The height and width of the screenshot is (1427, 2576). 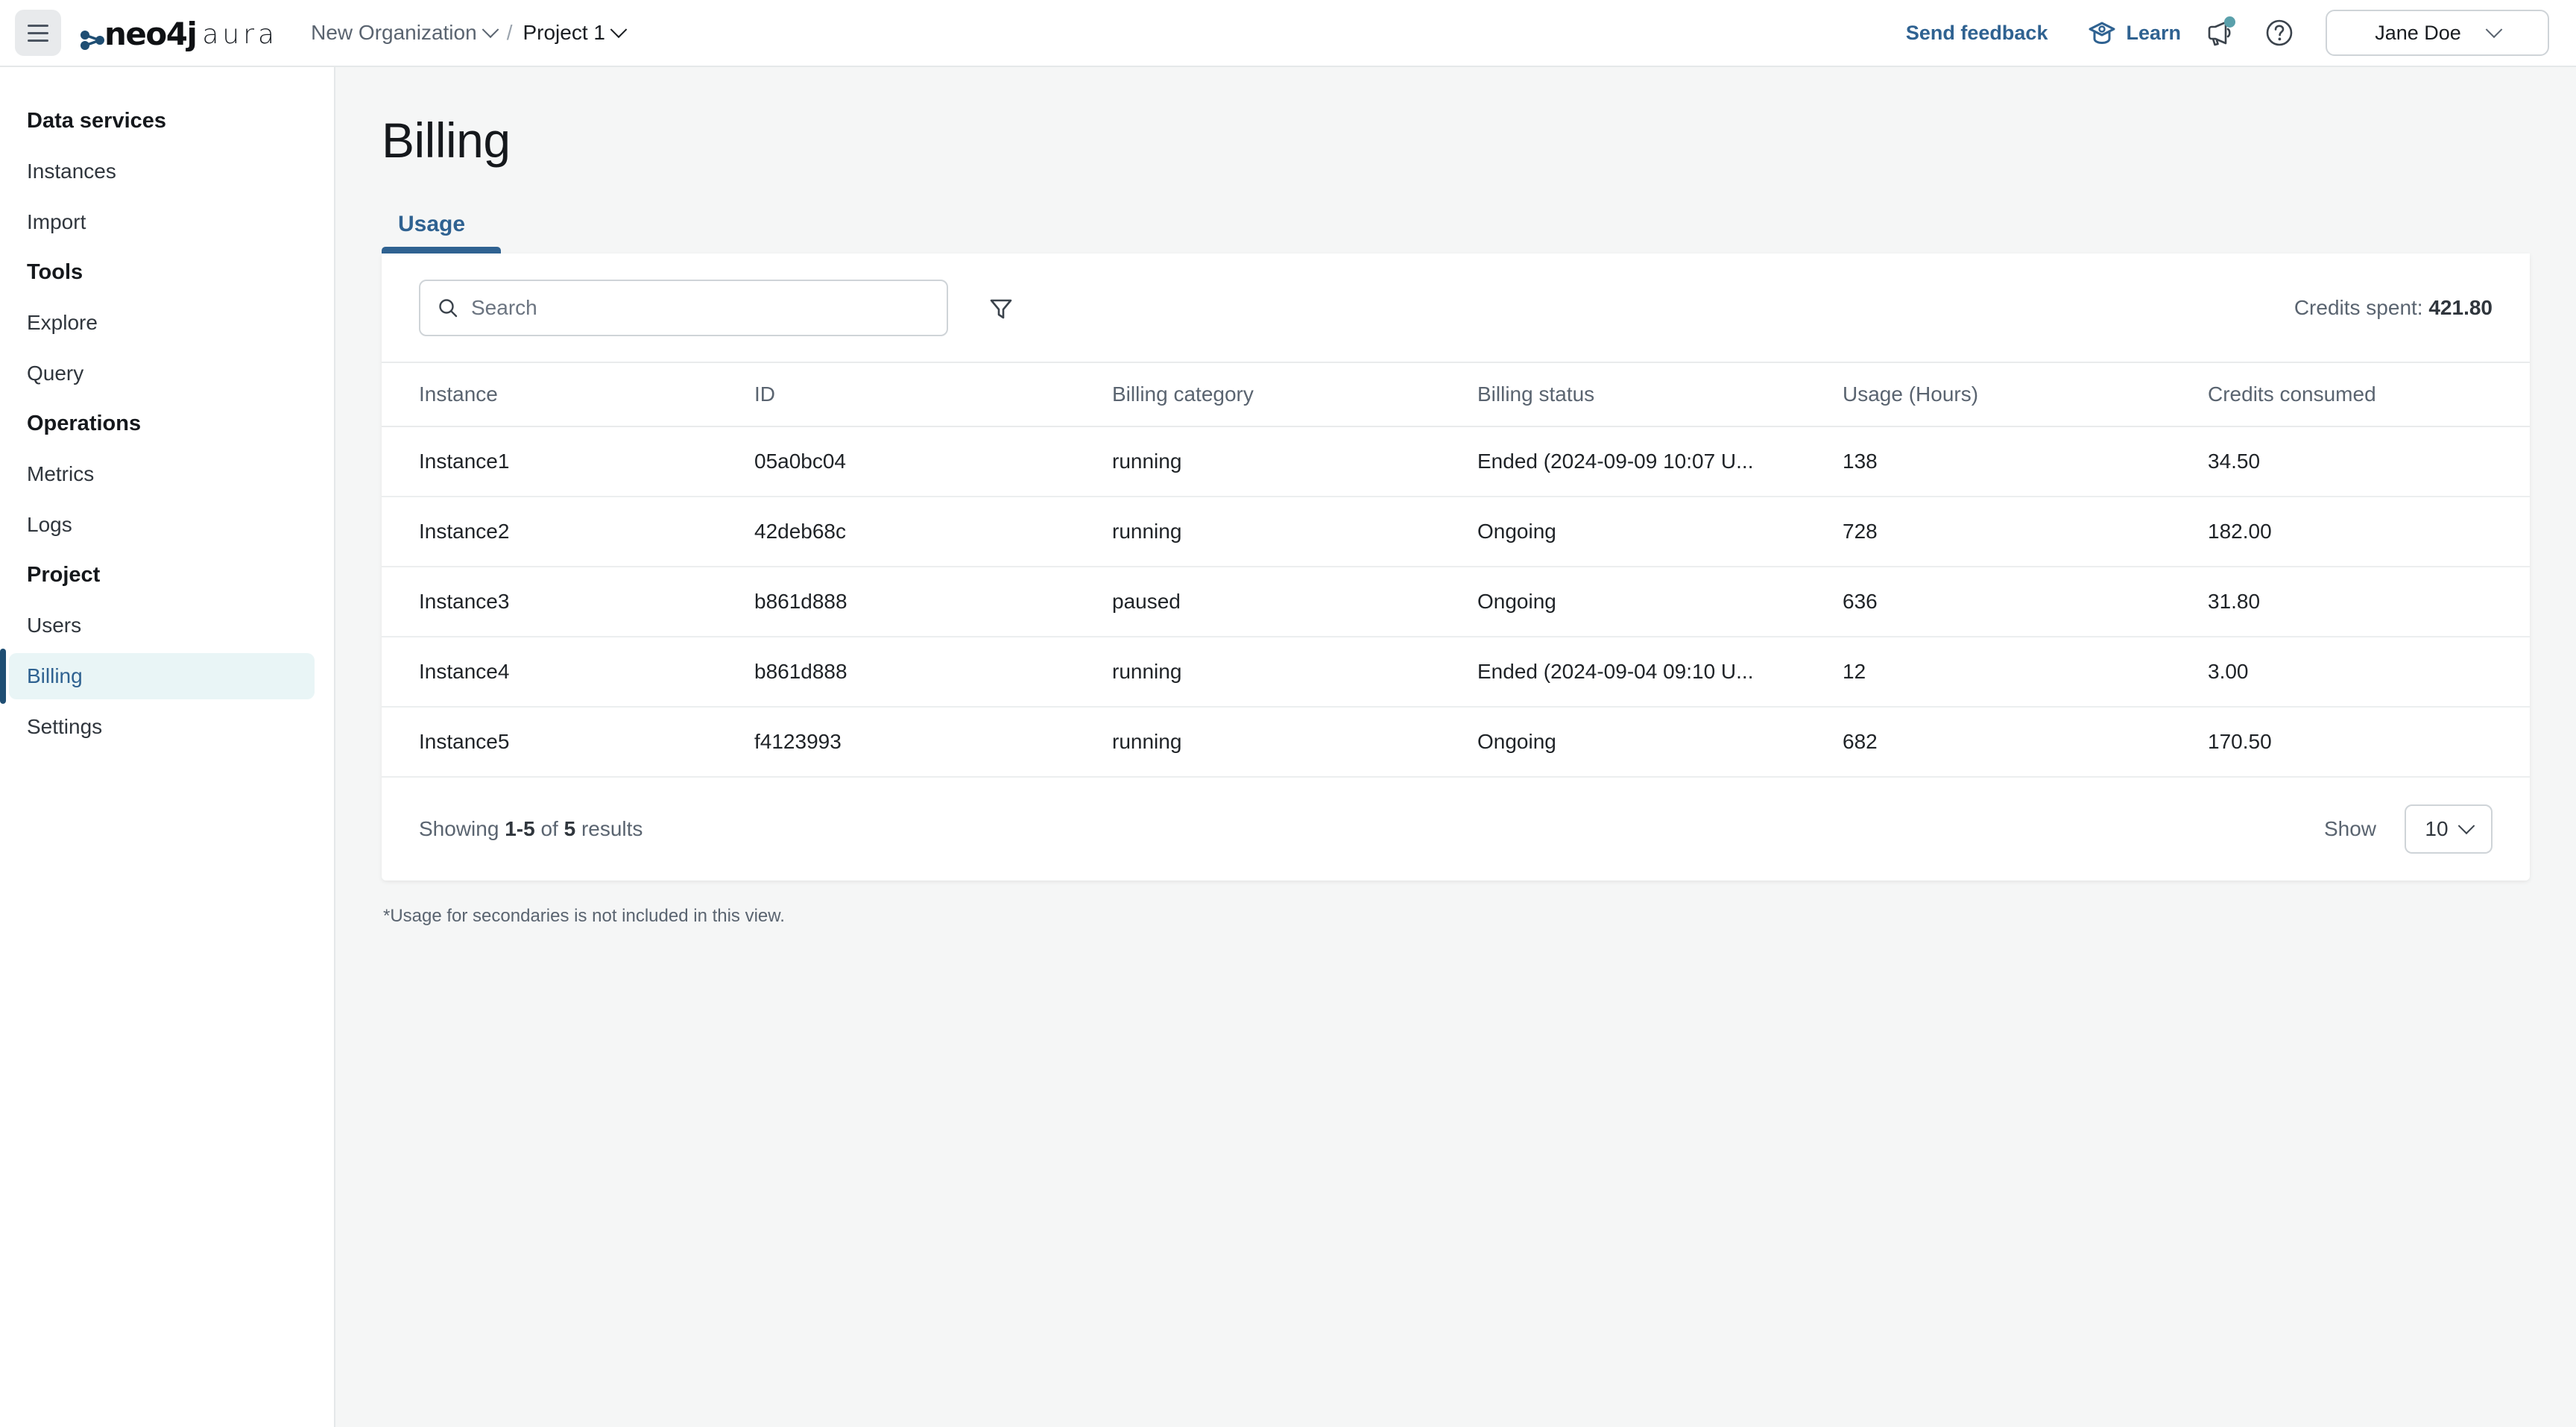 What do you see at coordinates (1456, 830) in the screenshot?
I see `card-footer: Showing 1-5 of 5 results Show 10` at bounding box center [1456, 830].